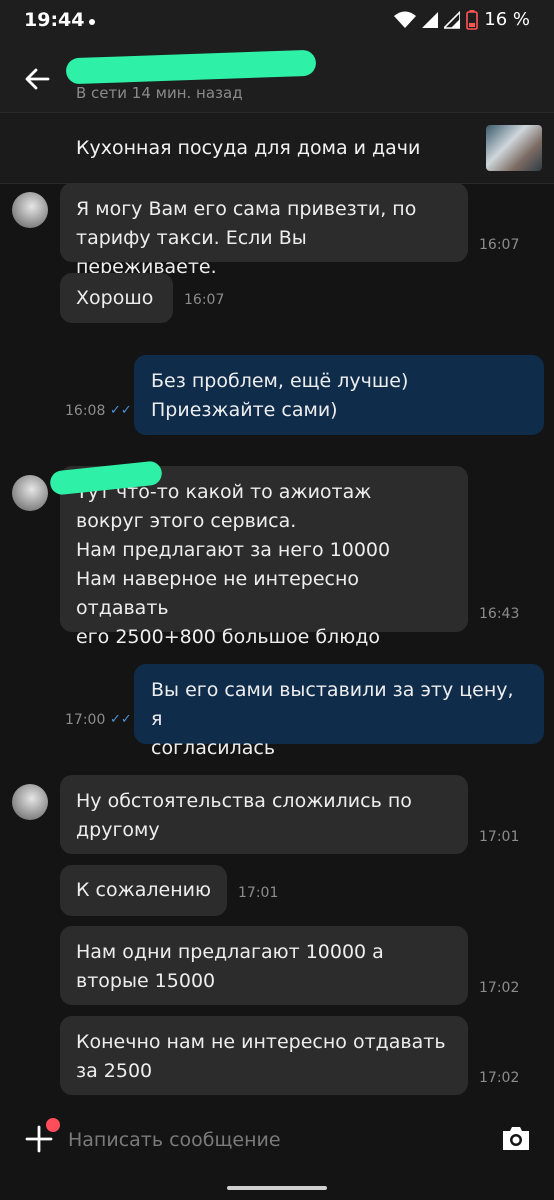  Describe the element at coordinates (430, 19) in the screenshot. I see `signal-icon` at that location.